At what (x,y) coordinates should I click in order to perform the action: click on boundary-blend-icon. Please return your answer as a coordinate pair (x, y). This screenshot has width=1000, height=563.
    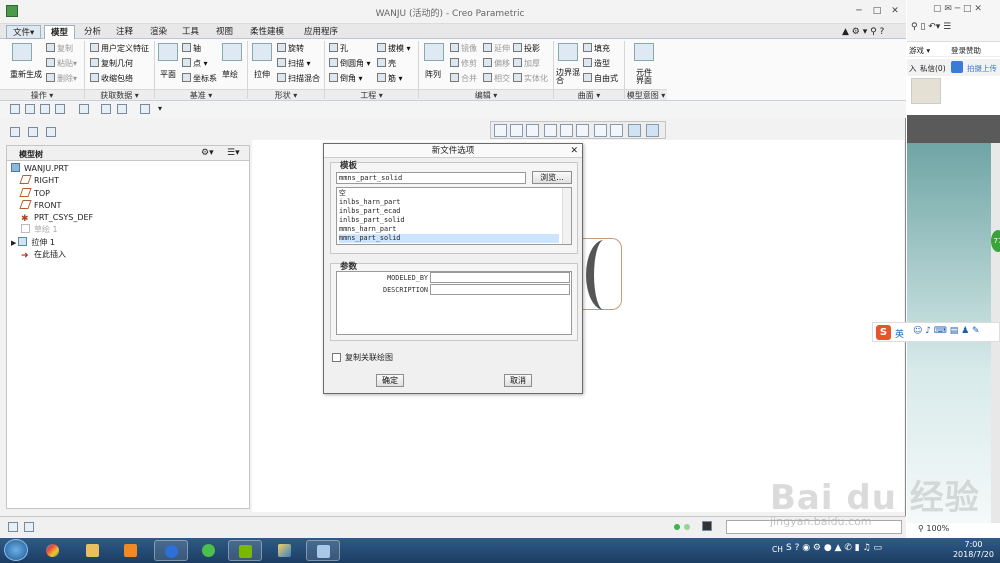
    Looking at the image, I should click on (568, 52).